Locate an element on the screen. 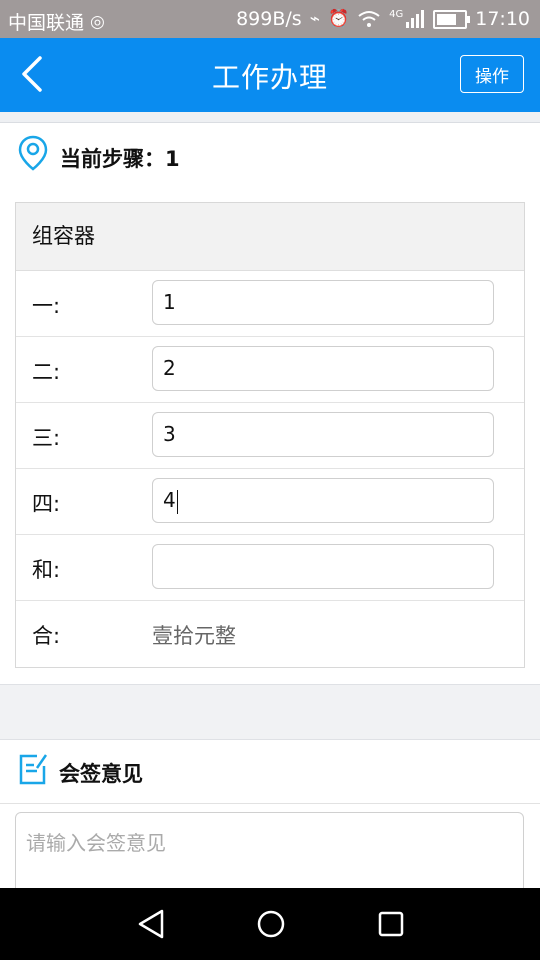  net-speed: 899B/s is located at coordinates (269, 19).